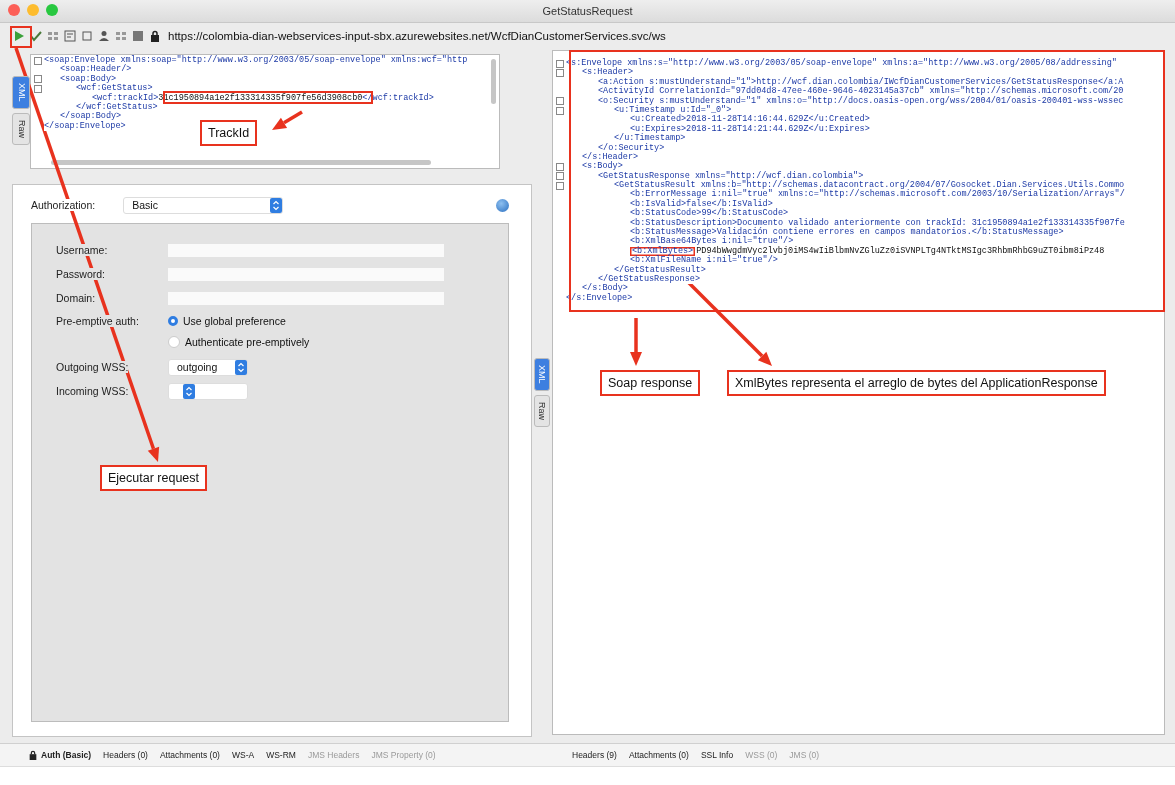 The image size is (1175, 785). Describe the element at coordinates (125, 755) in the screenshot. I see `panel-tab: Headers (0)` at that location.